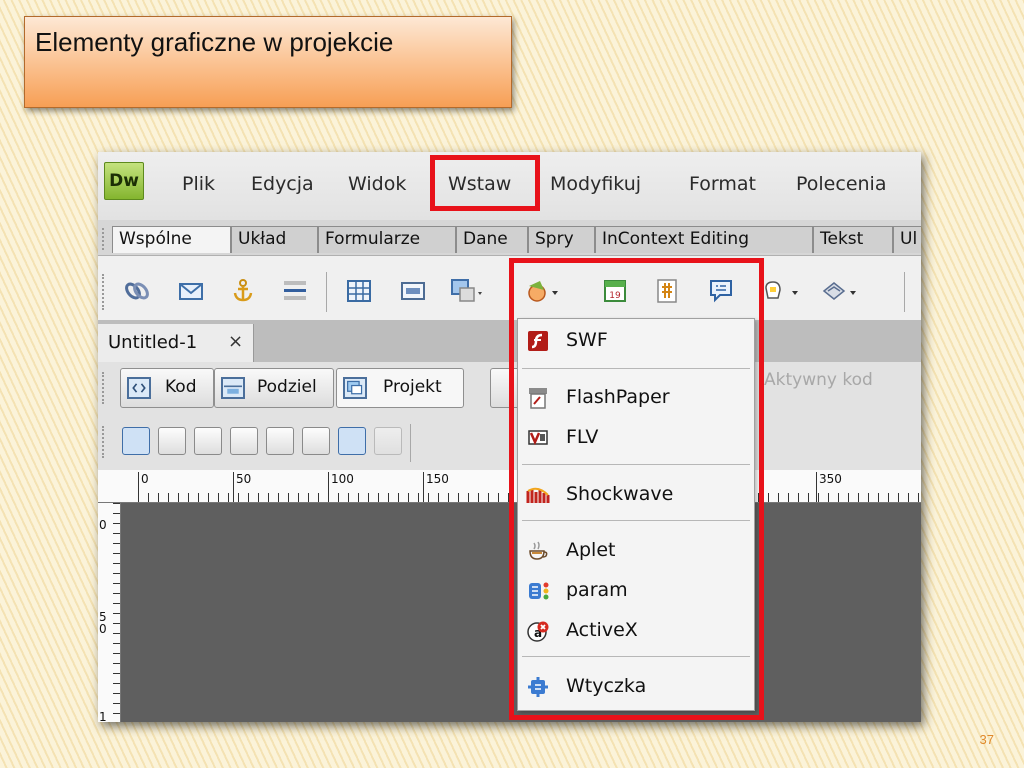  What do you see at coordinates (139, 388) in the screenshot?
I see `code-view-icon` at bounding box center [139, 388].